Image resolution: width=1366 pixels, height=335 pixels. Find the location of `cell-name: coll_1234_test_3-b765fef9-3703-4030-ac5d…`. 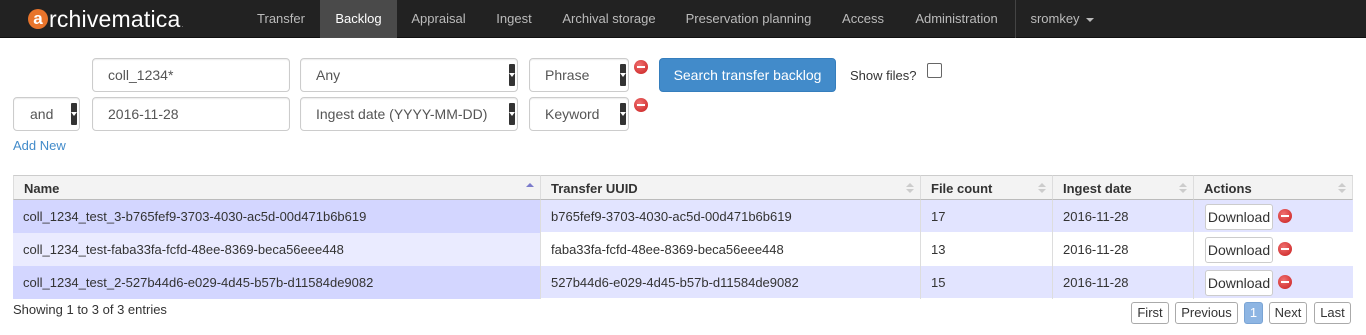

cell-name: coll_1234_test_3-b765fef9-3703-4030-ac5d… is located at coordinates (277, 216).